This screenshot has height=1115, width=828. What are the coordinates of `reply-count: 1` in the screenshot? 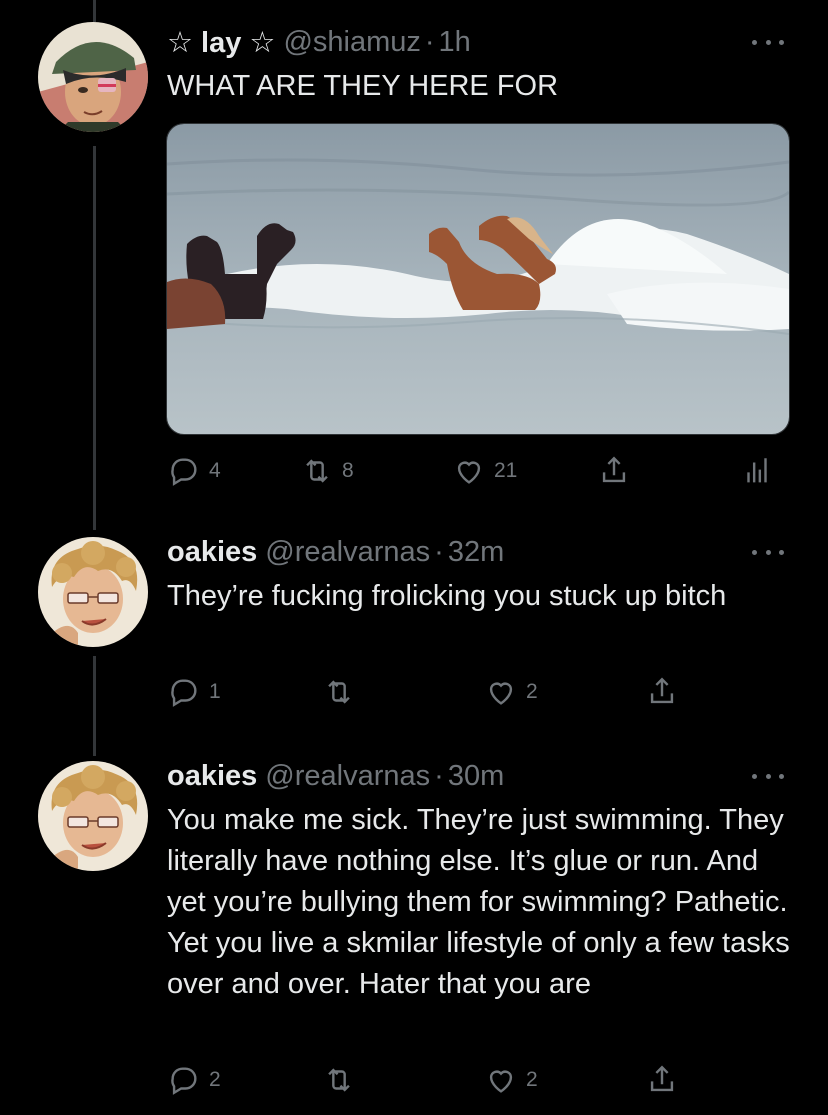 It's located at (215, 691).